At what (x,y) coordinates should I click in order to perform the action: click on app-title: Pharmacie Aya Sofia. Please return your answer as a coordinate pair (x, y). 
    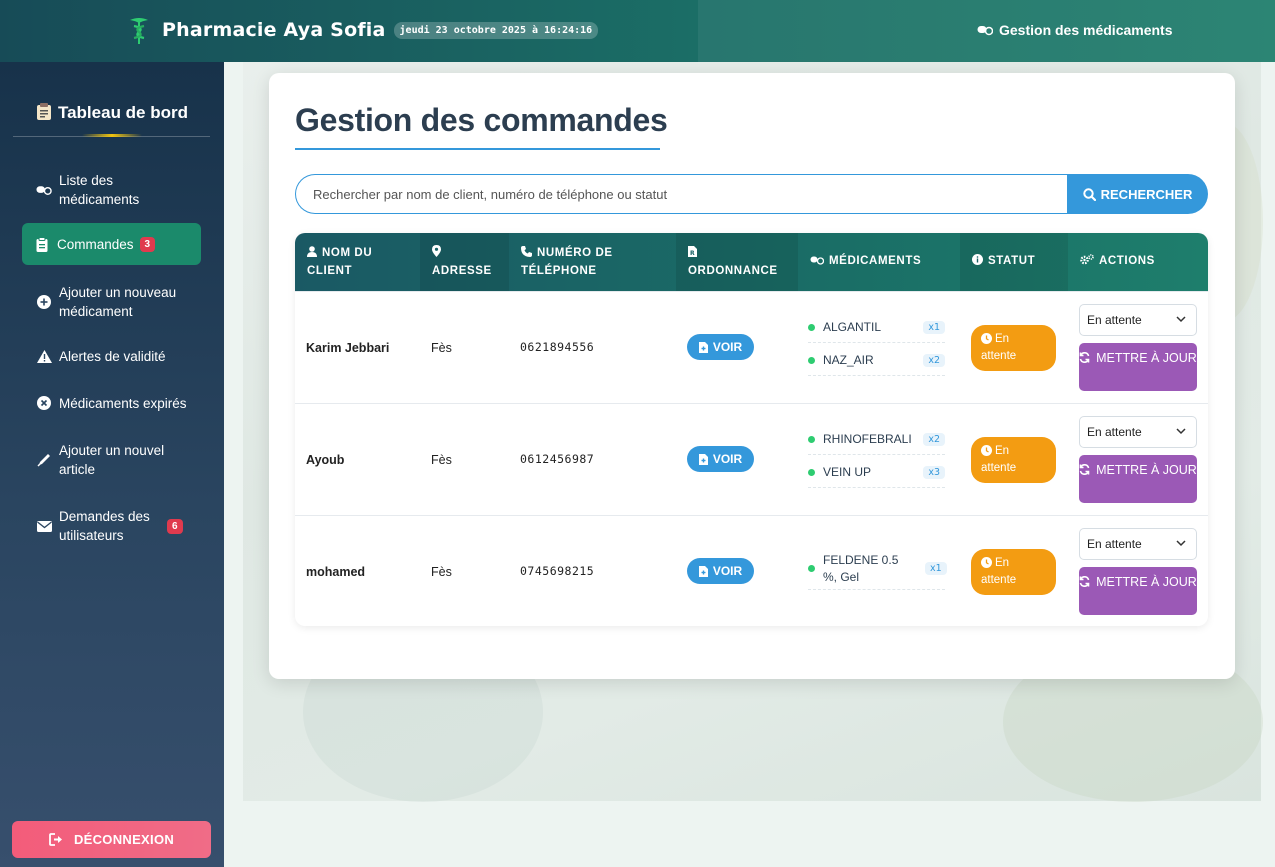
    Looking at the image, I should click on (274, 30).